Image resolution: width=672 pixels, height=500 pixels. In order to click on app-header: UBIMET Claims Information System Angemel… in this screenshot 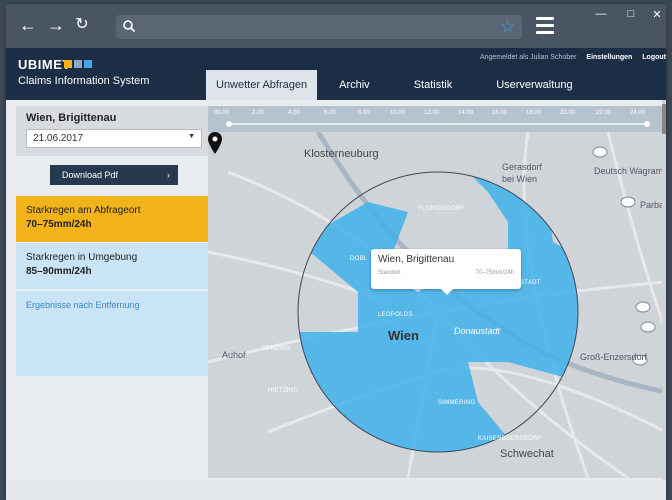, I will do `click(336, 74)`.